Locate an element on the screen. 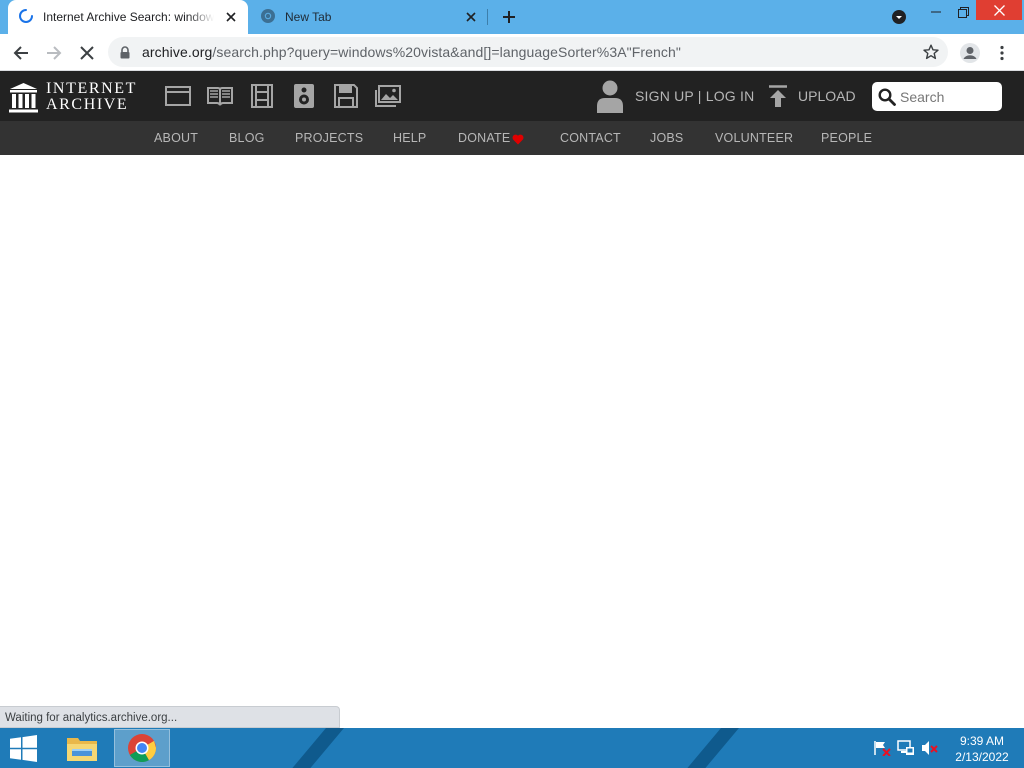 The height and width of the screenshot is (768, 1024). network-icon is located at coordinates (906, 748).